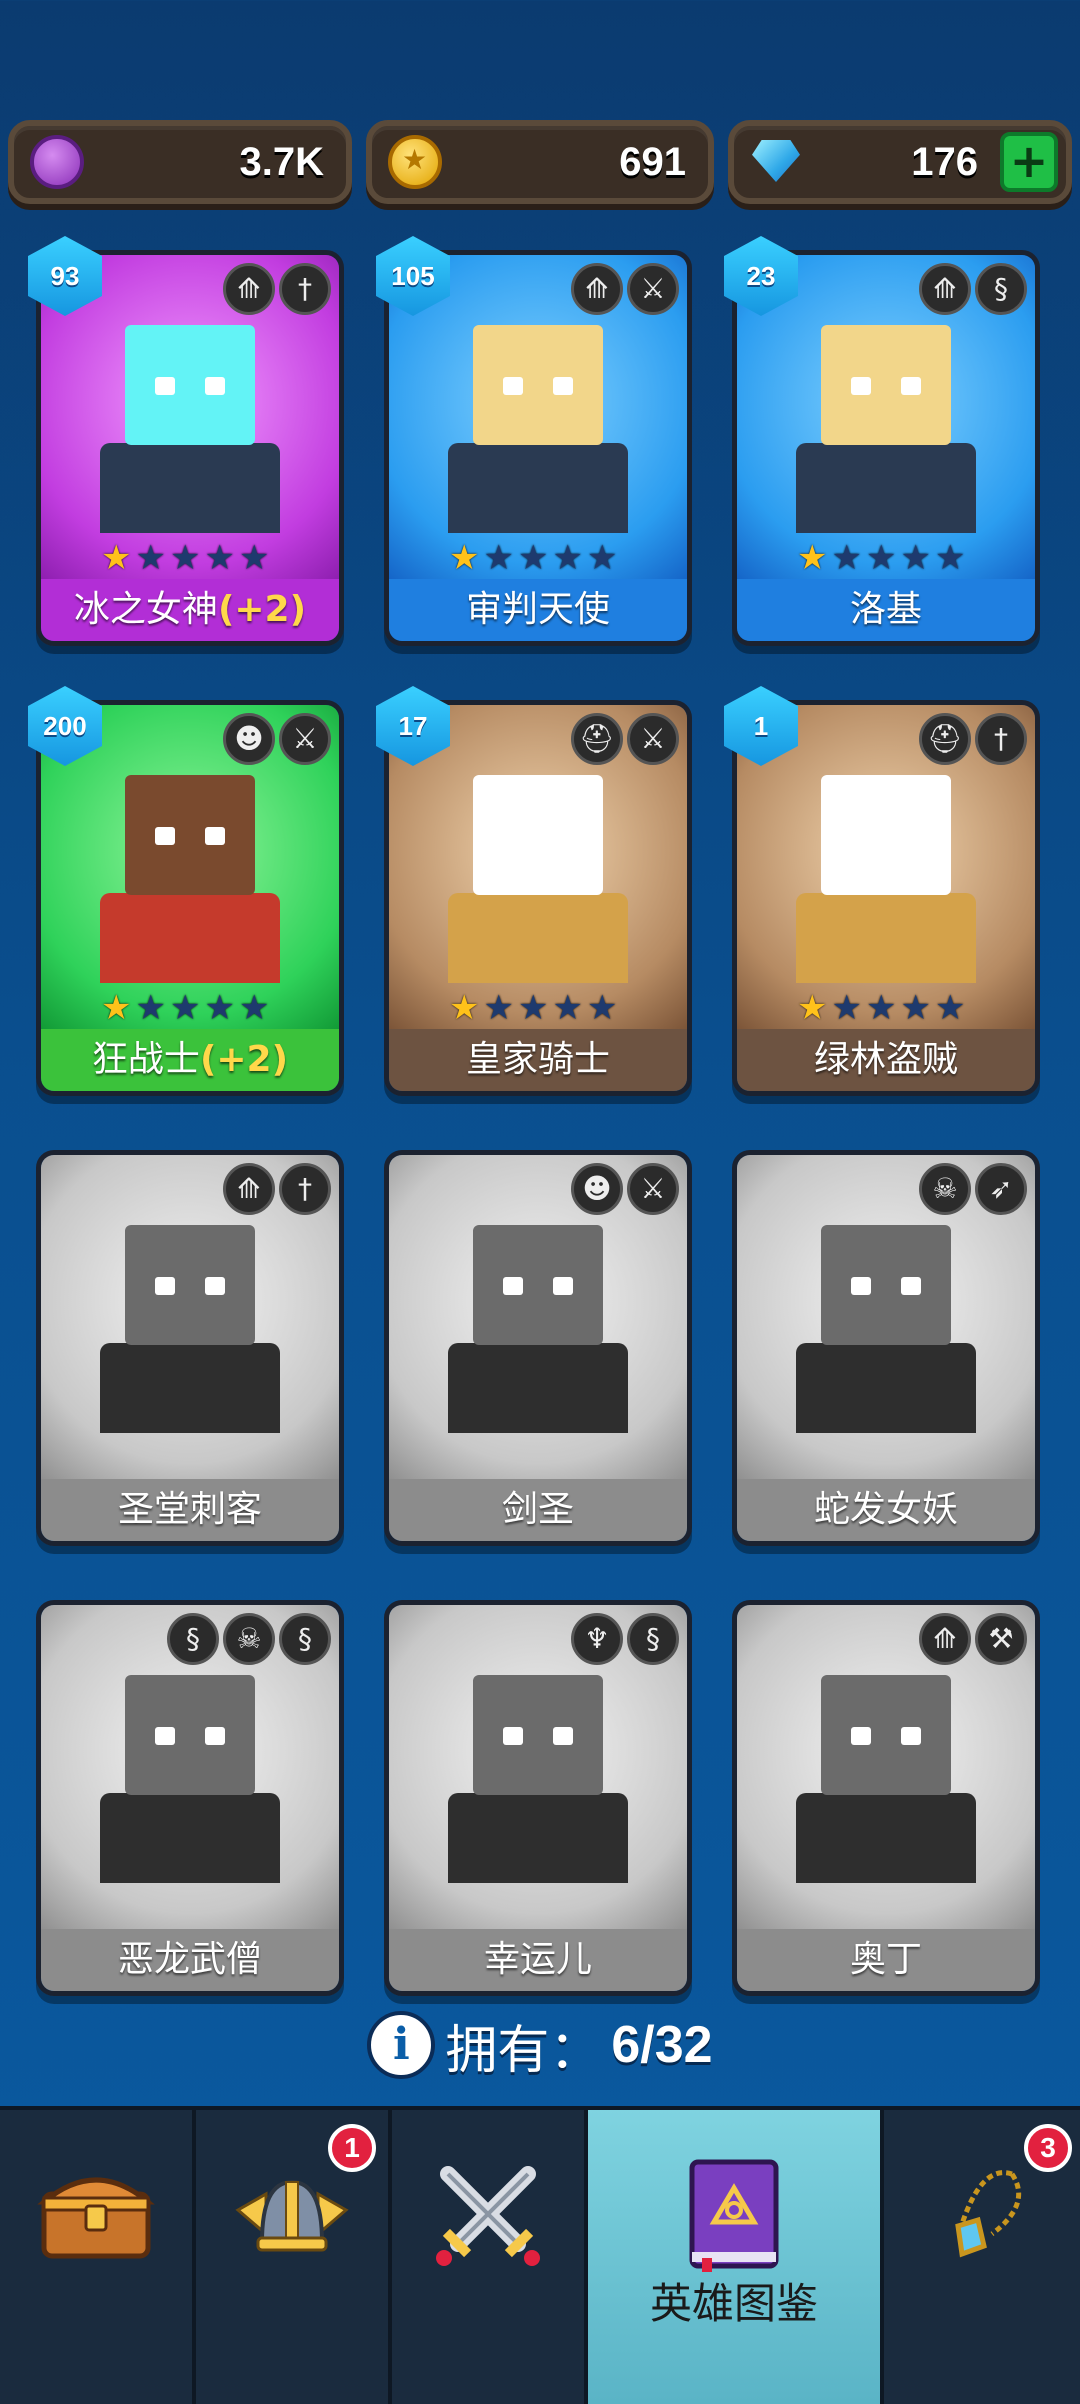 This screenshot has width=1080, height=2404. I want to click on hero-name: 蛇发女妖, so click(886, 1510).